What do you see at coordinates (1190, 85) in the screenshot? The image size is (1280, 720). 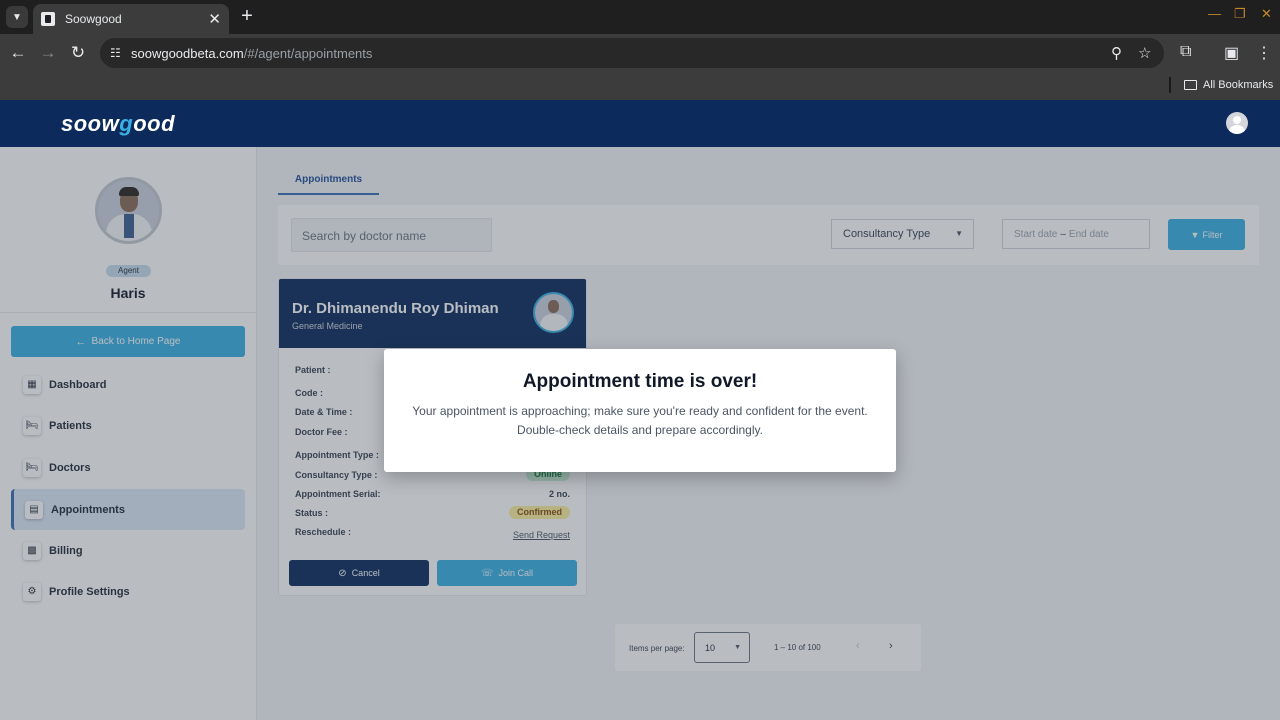 I see `folder-icon` at bounding box center [1190, 85].